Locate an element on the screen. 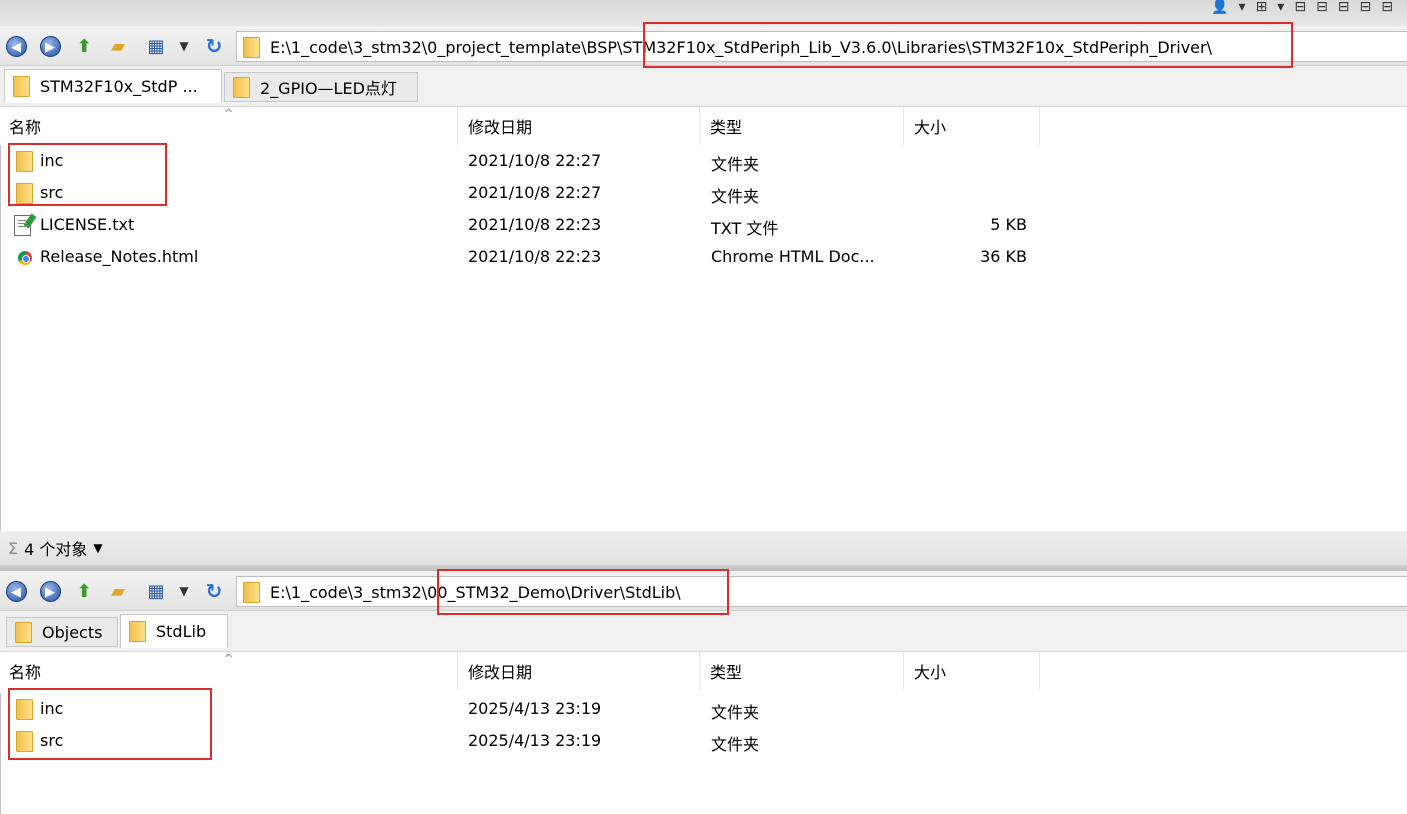 Image resolution: width=1407 pixels, height=814 pixels. tab-gpio-led: 2_GPIO—LED点灯 is located at coordinates (321, 87).